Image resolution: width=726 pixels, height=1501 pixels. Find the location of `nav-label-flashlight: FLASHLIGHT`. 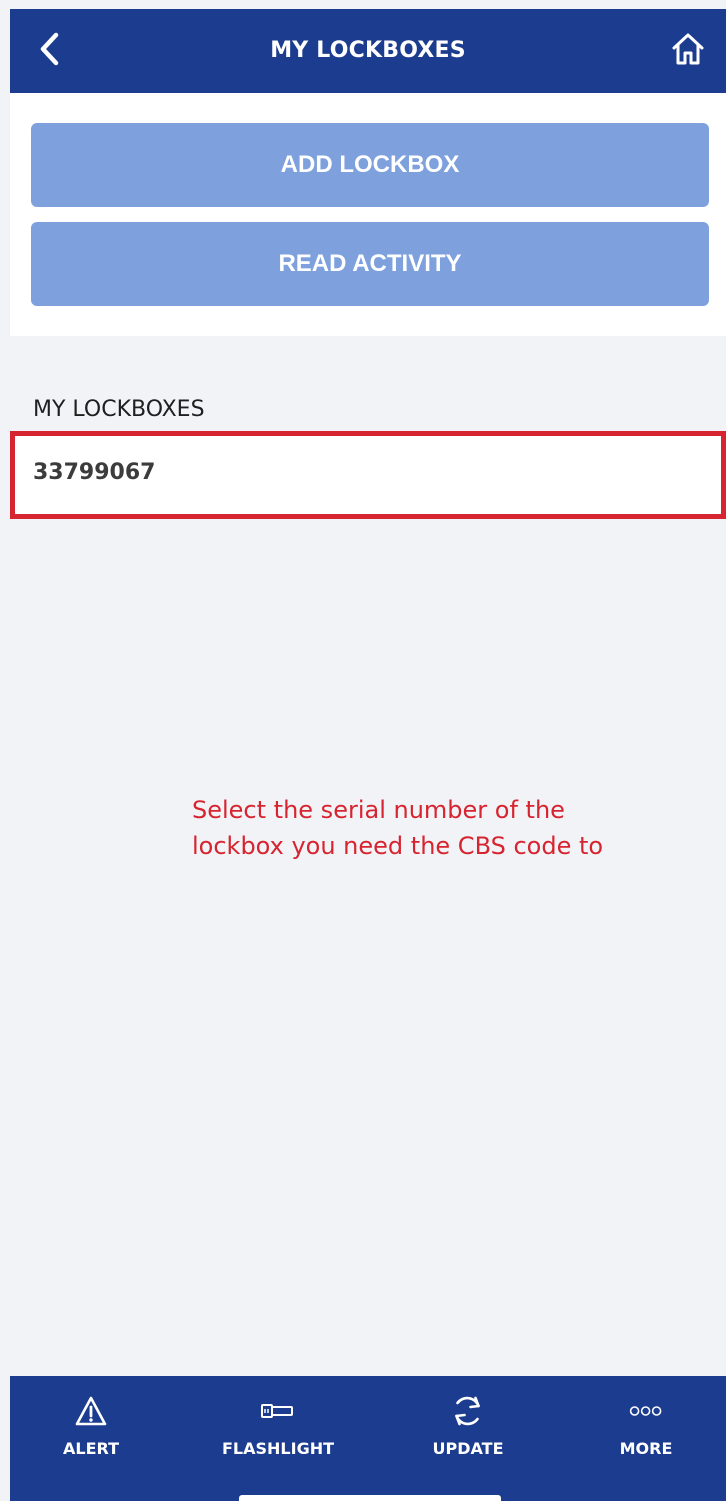

nav-label-flashlight: FLASHLIGHT is located at coordinates (278, 1448).